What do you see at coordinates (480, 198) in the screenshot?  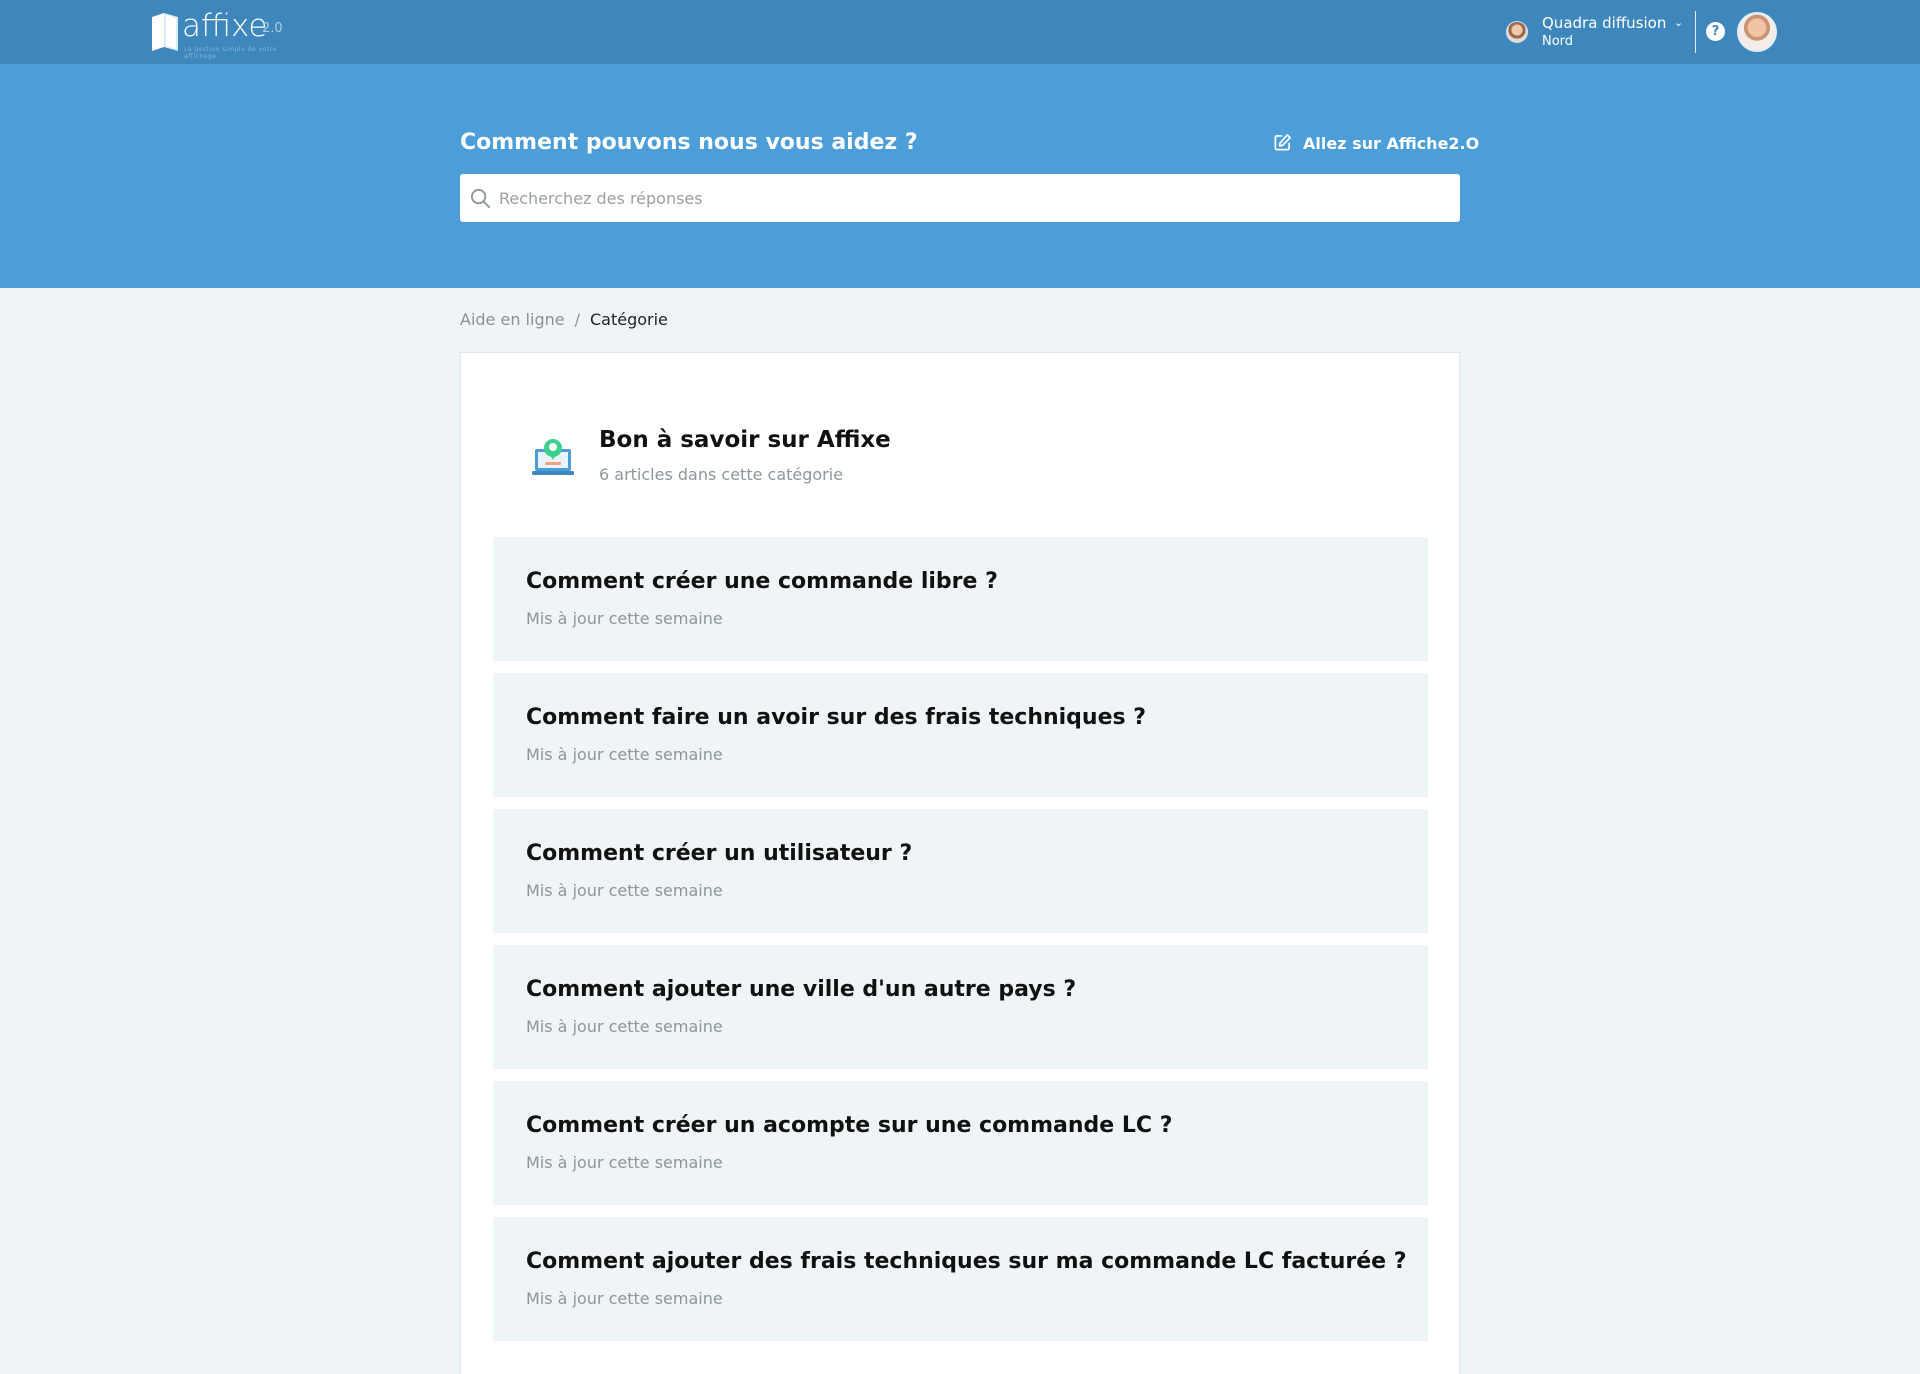 I see `search-icon` at bounding box center [480, 198].